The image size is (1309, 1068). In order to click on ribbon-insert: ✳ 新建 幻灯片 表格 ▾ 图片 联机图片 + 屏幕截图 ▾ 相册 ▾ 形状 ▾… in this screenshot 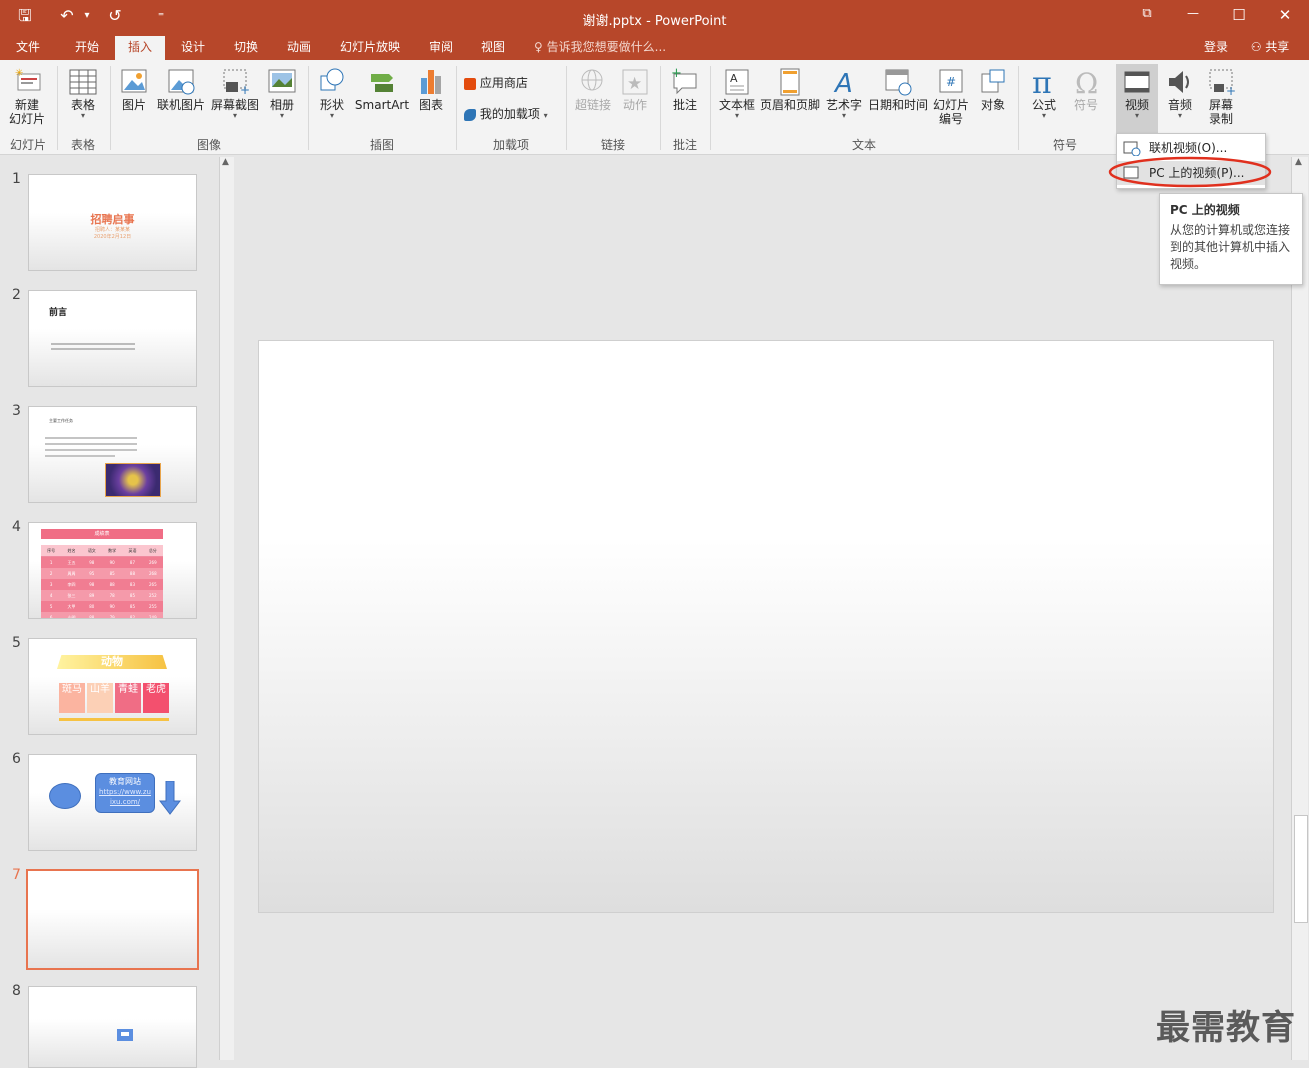, I will do `click(654, 107)`.